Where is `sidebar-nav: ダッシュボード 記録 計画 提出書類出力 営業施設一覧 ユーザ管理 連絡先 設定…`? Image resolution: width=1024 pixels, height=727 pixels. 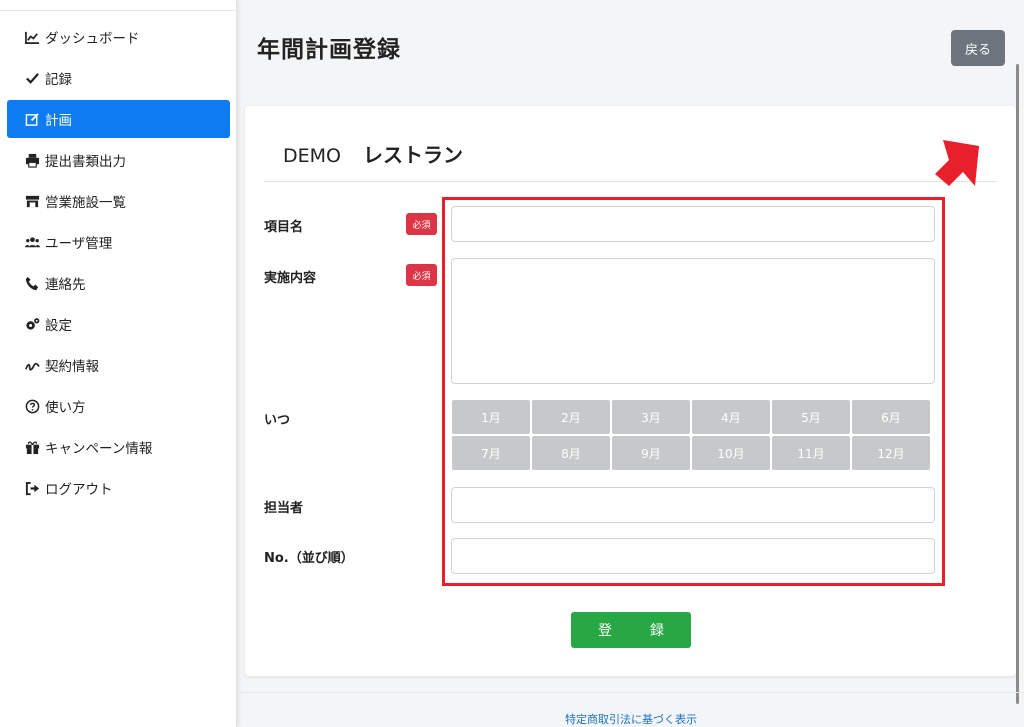 sidebar-nav: ダッシュボード 記録 計画 提出書類出力 営業施設一覧 ユーザ管理 連絡先 設定… is located at coordinates (118, 264).